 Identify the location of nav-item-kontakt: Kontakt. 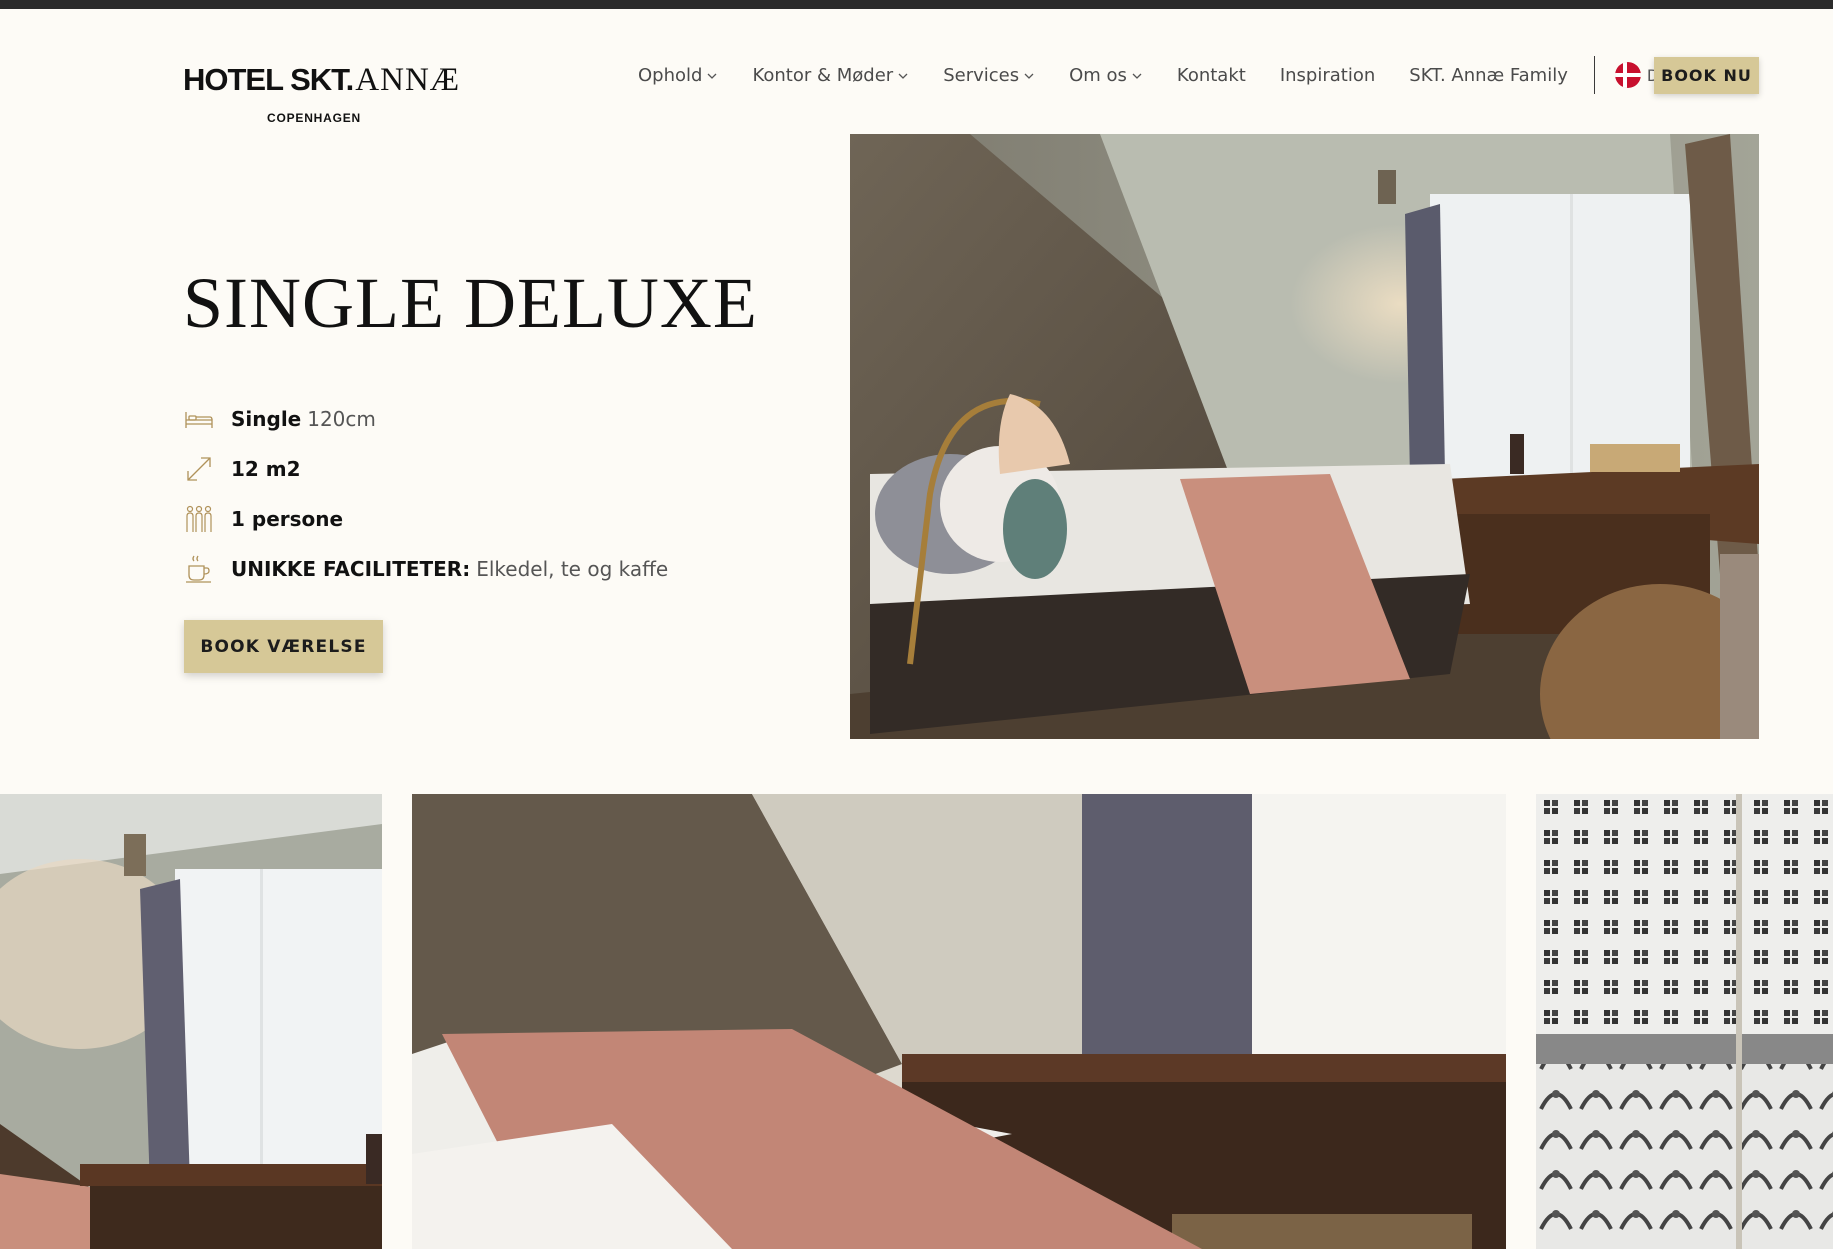
(1211, 75).